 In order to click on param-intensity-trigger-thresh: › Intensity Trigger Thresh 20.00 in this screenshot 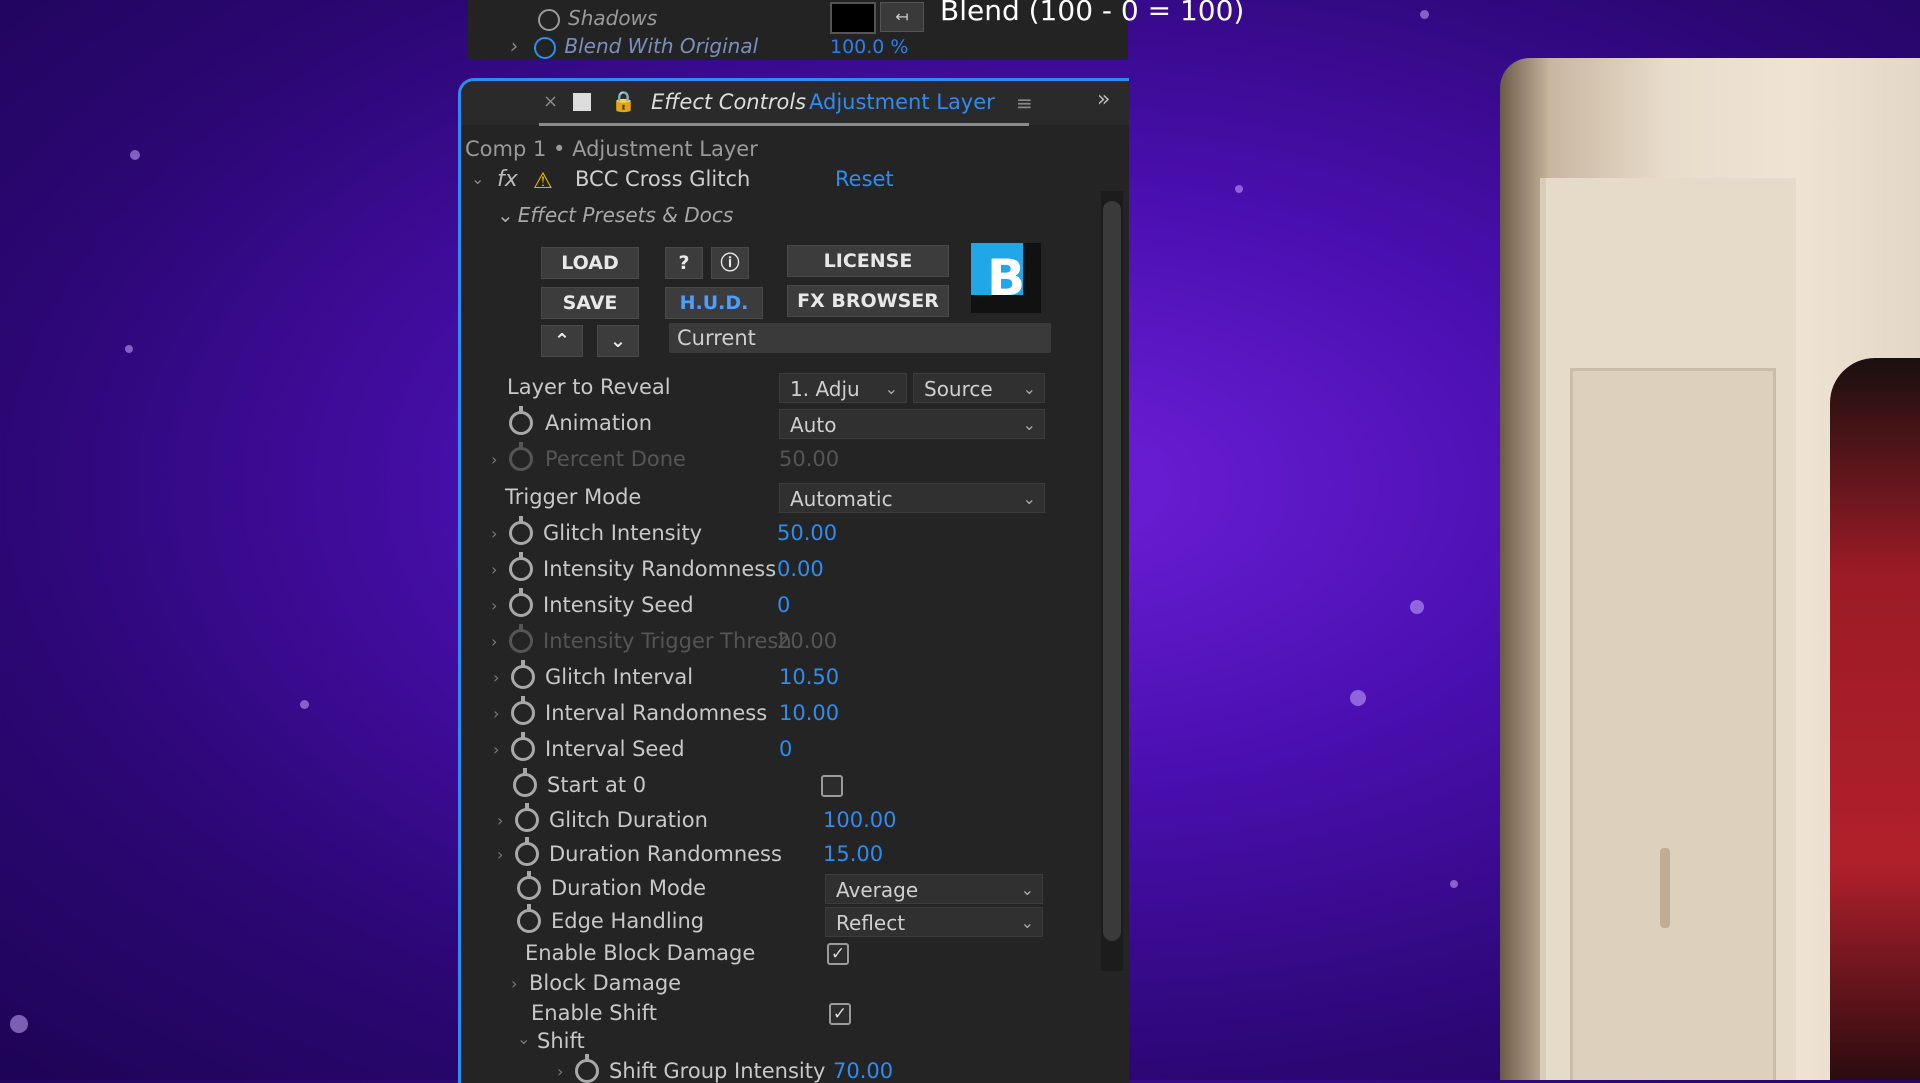, I will do `click(781, 641)`.